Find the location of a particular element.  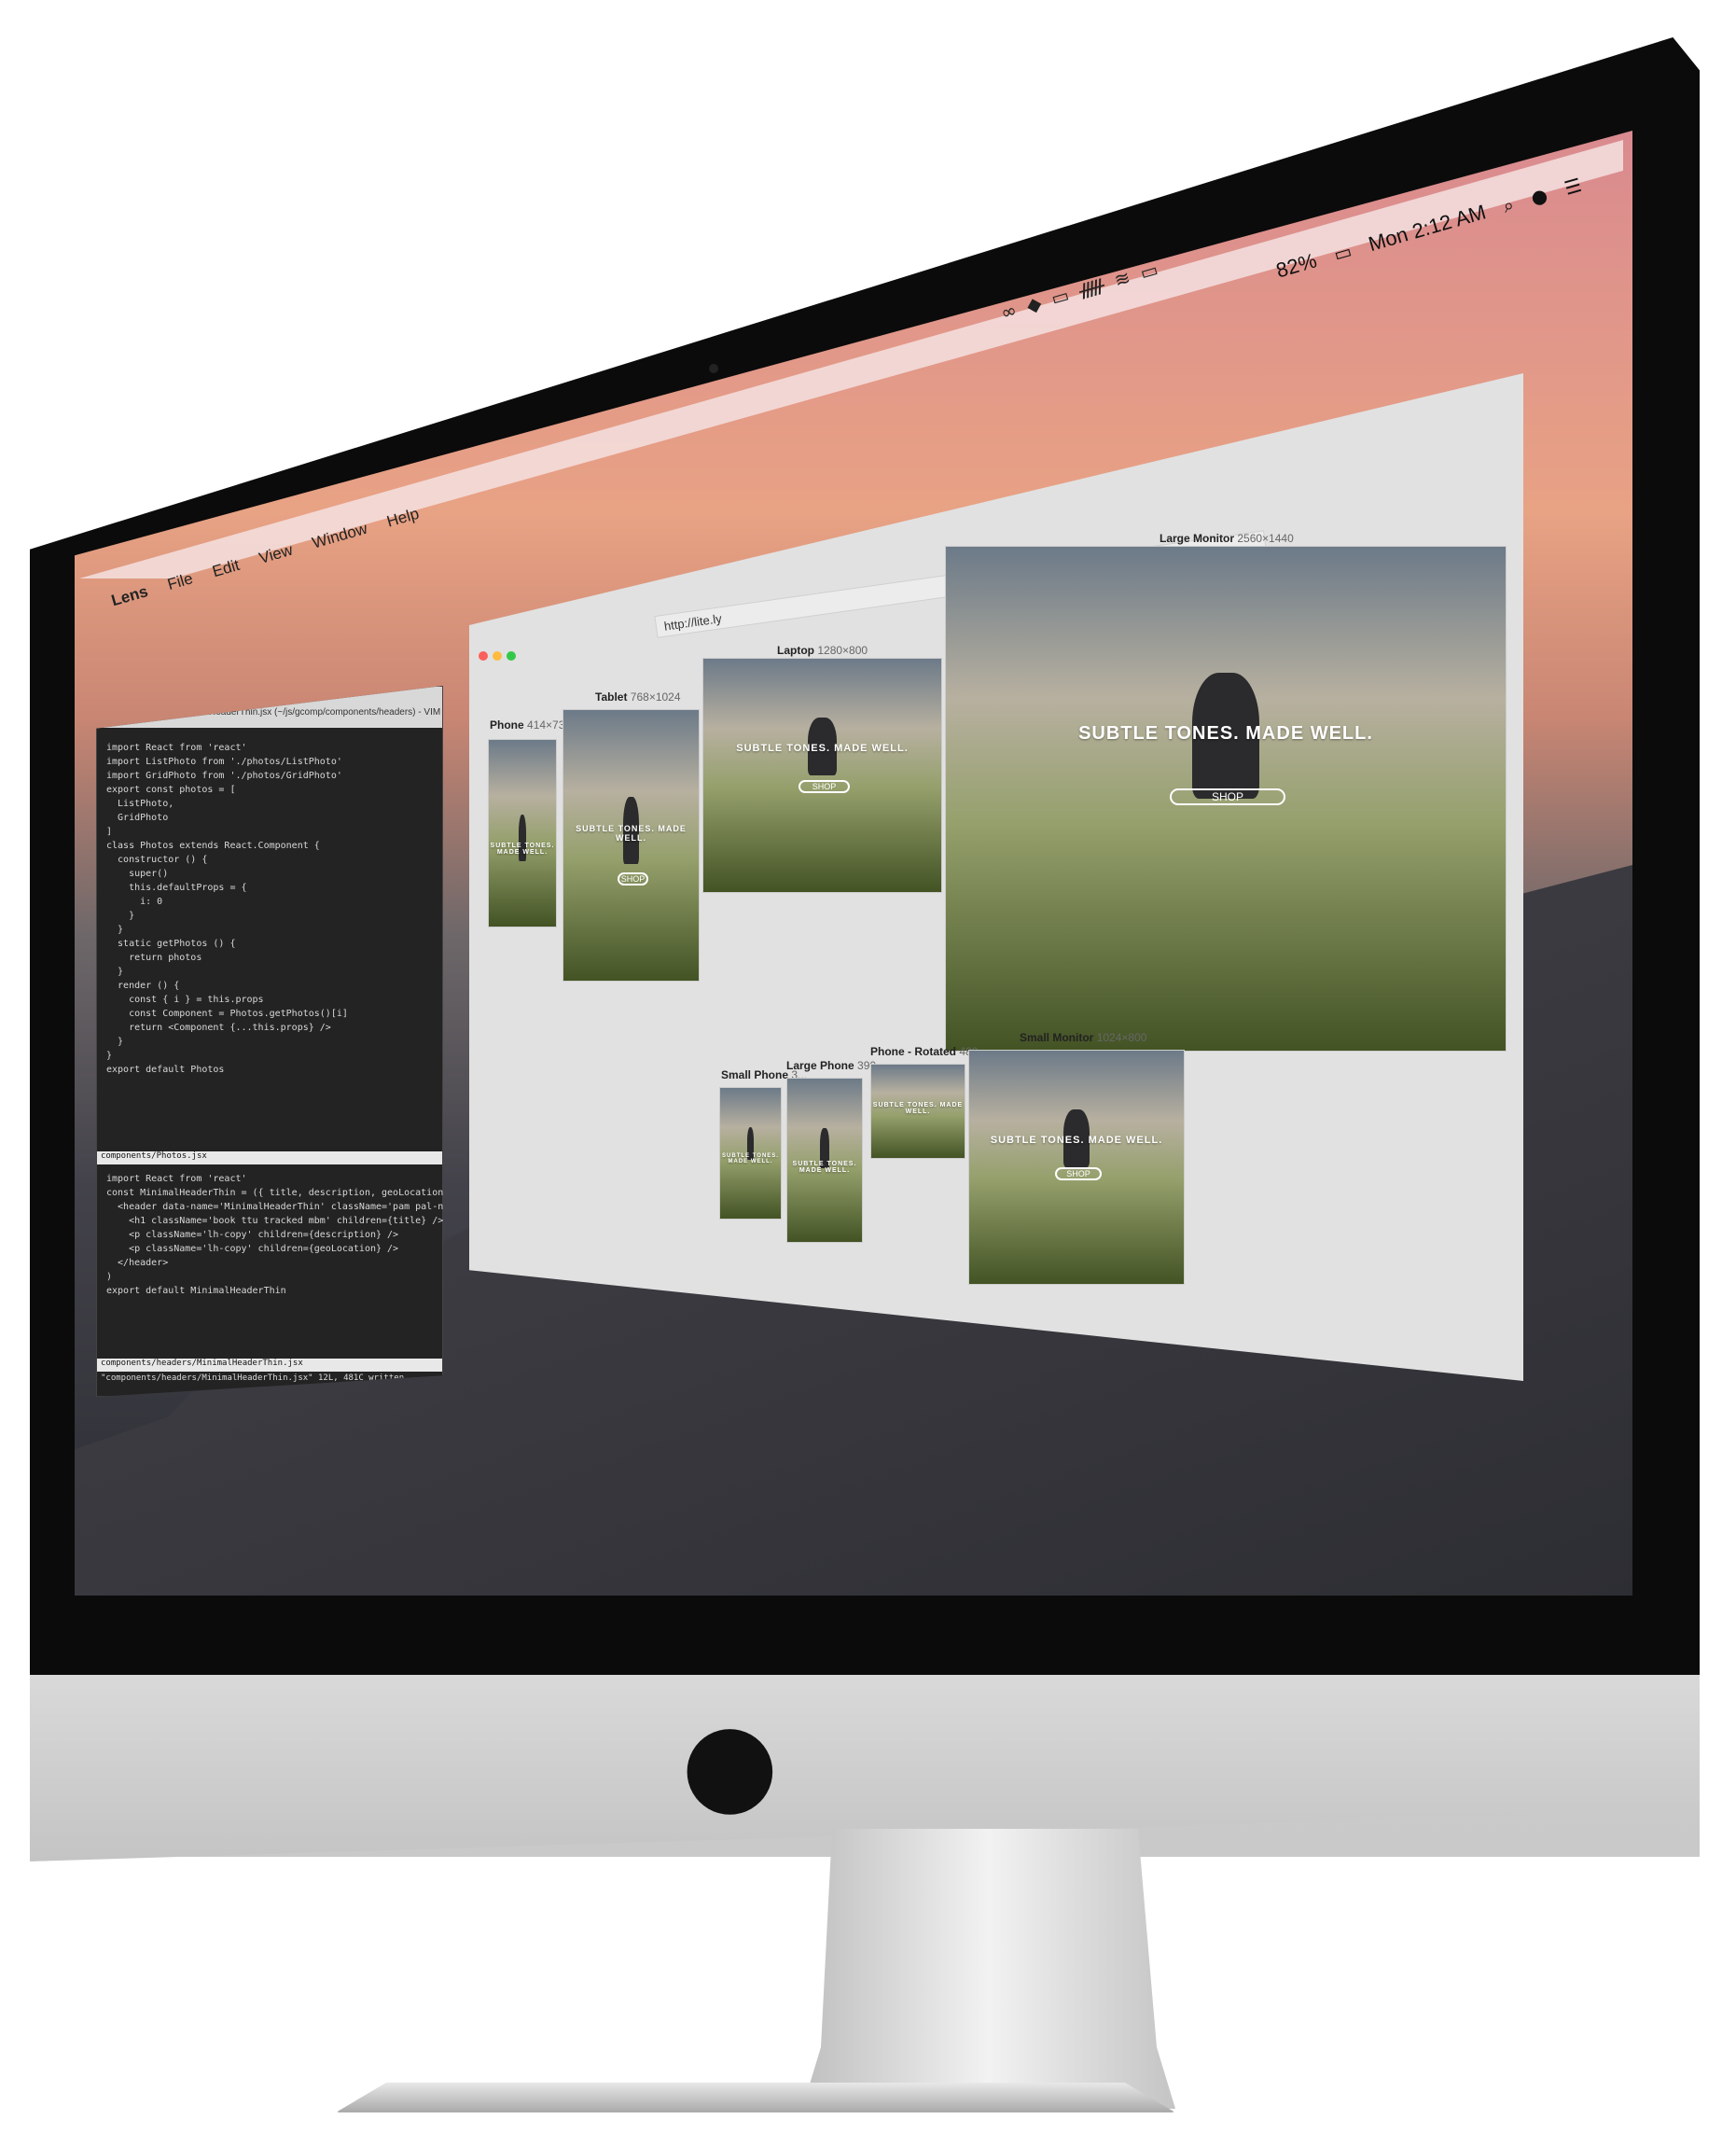

code-line: ] is located at coordinates (109, 832).